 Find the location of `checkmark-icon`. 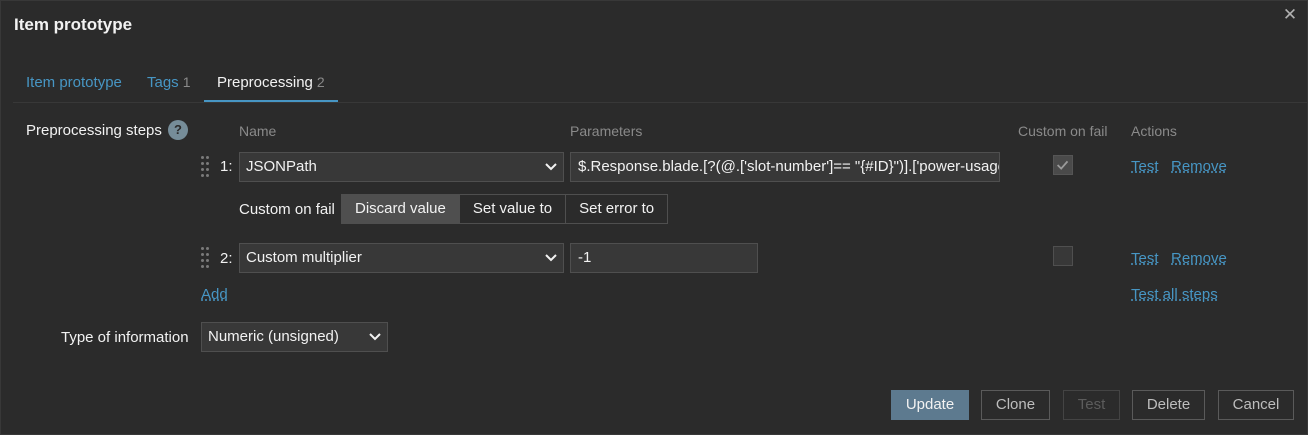

checkmark-icon is located at coordinates (1062, 165).